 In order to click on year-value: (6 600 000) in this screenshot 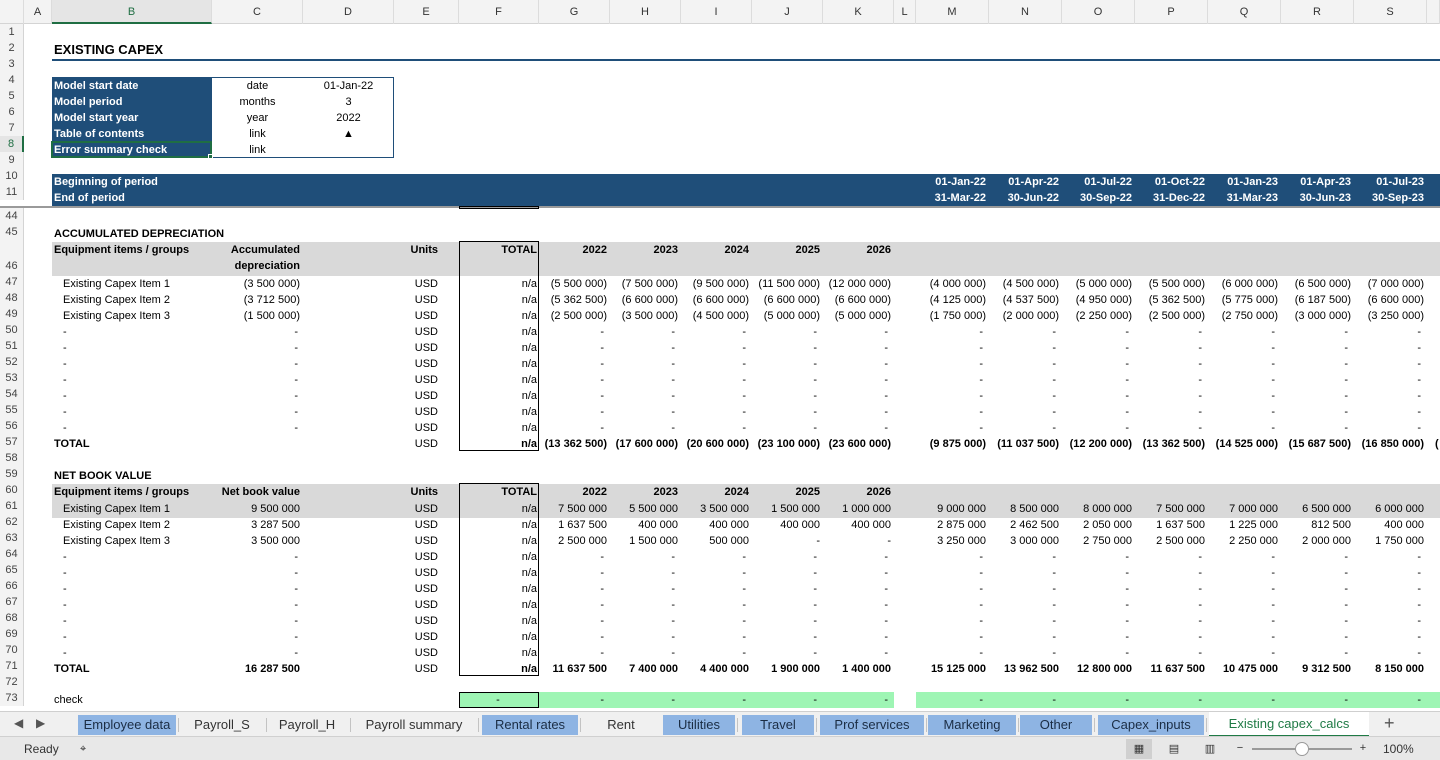, I will do `click(720, 300)`.